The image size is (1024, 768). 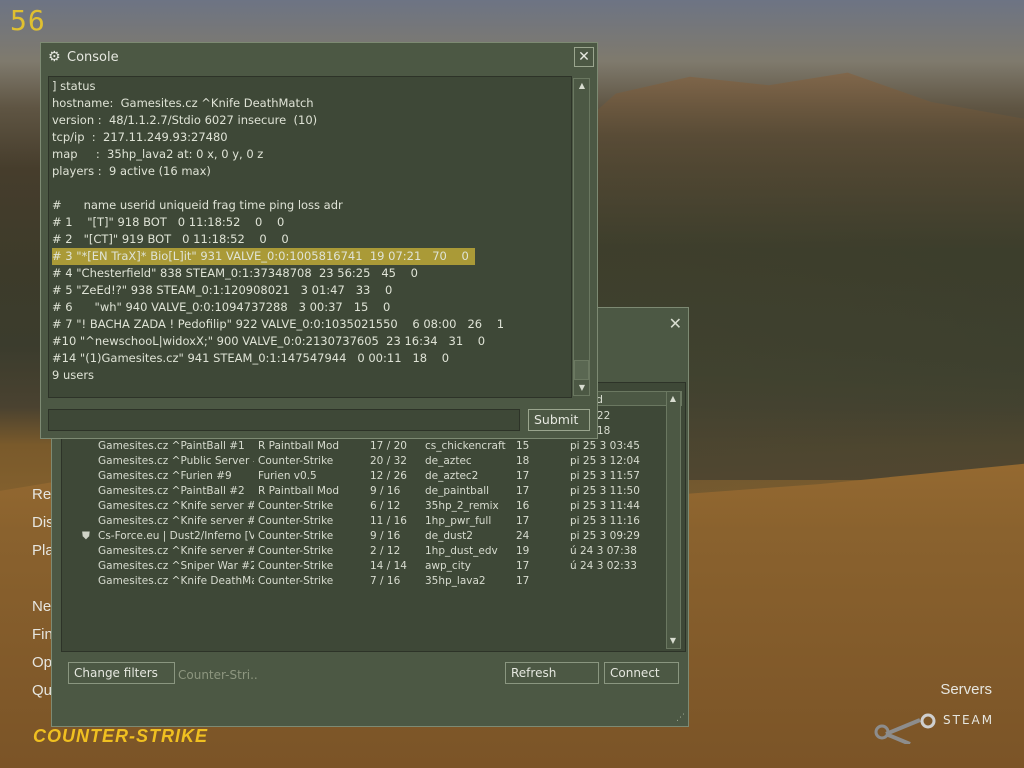 I want to click on main-menu-item-resume: Re, so click(x=41, y=494).